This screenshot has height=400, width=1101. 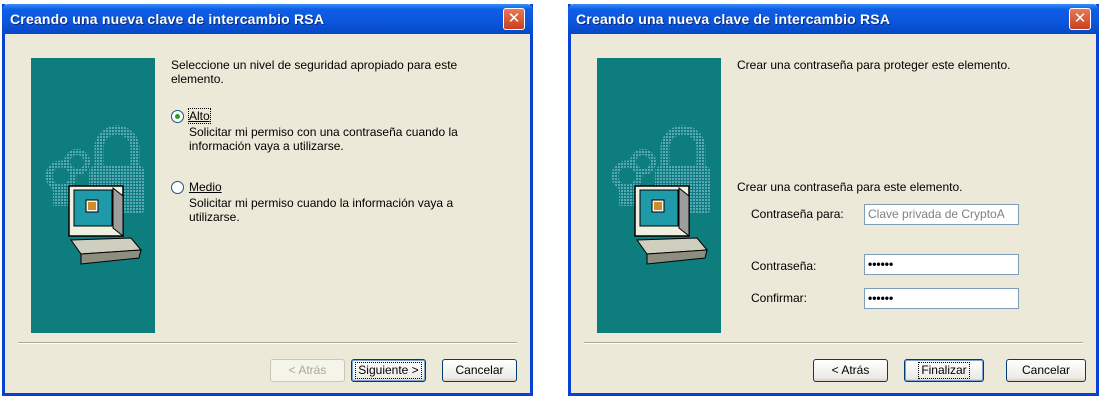 What do you see at coordinates (944, 370) in the screenshot?
I see `finish-button: Finalizar` at bounding box center [944, 370].